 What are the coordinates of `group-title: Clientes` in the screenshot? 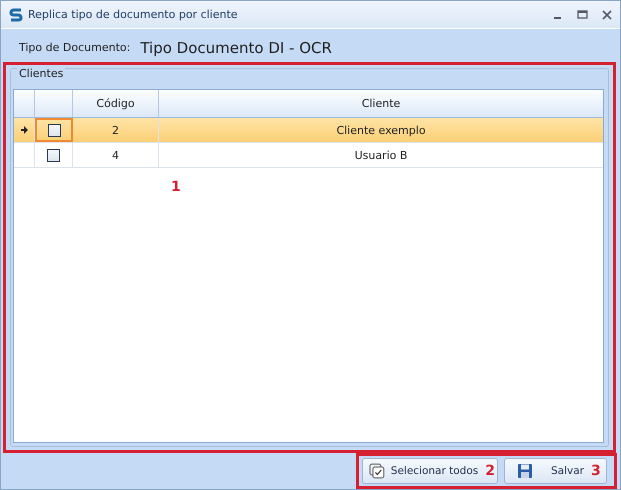 It's located at (41, 73).